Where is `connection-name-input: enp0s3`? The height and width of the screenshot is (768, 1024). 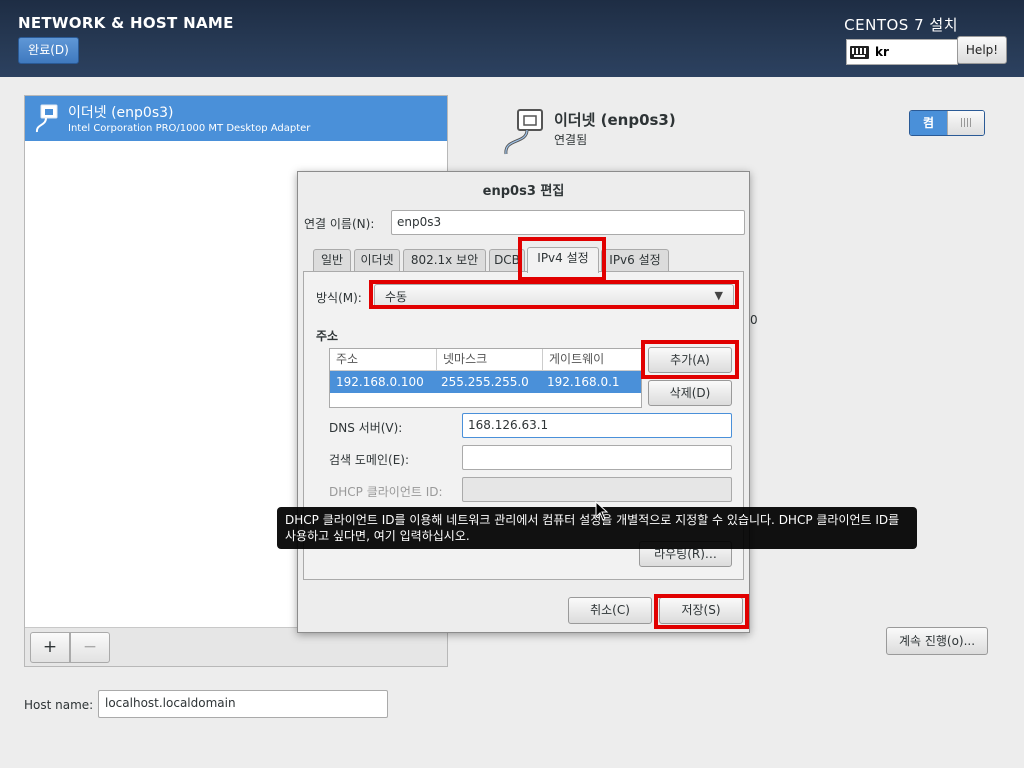 connection-name-input: enp0s3 is located at coordinates (568, 222).